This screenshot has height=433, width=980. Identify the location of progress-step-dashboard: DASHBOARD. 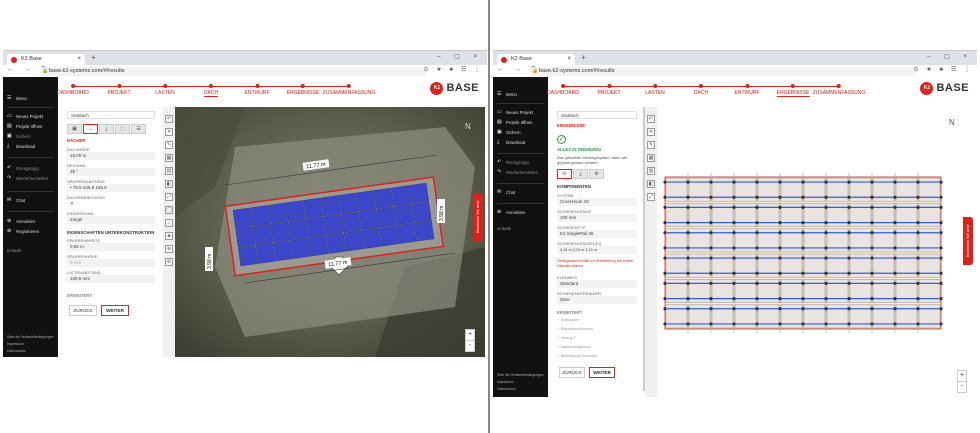
(73, 88).